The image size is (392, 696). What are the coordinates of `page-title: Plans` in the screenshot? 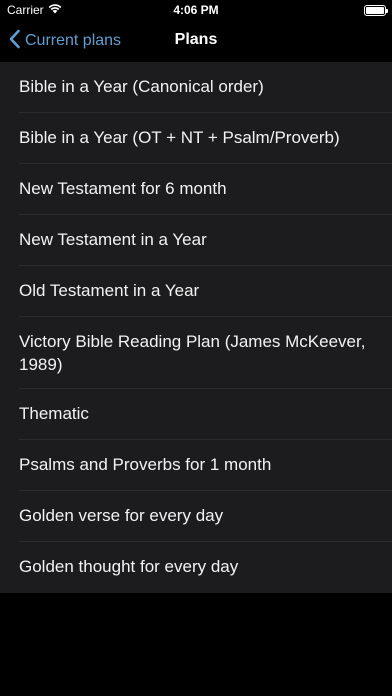 It's located at (196, 39).